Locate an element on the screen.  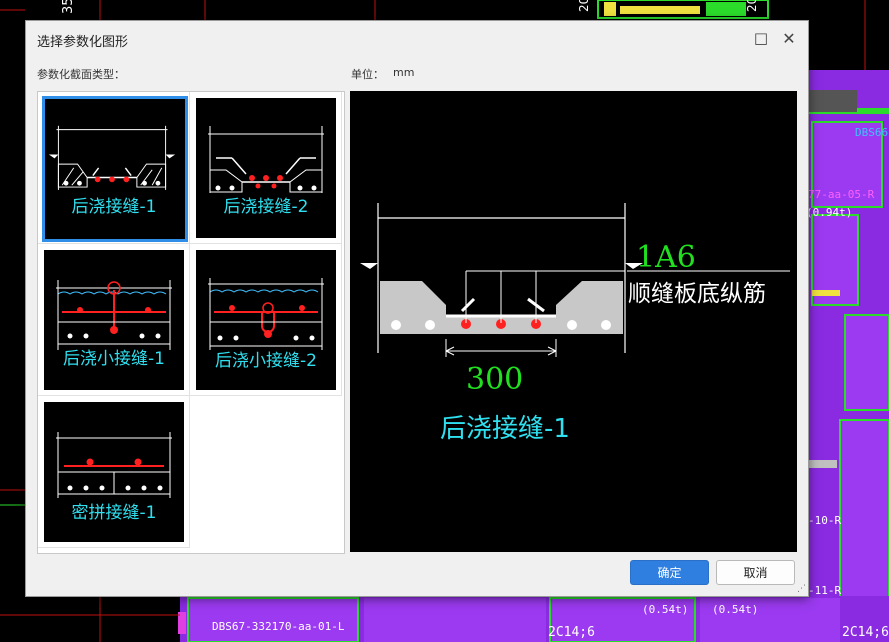
shape-item: 后浇接缝-1 is located at coordinates (114, 168).